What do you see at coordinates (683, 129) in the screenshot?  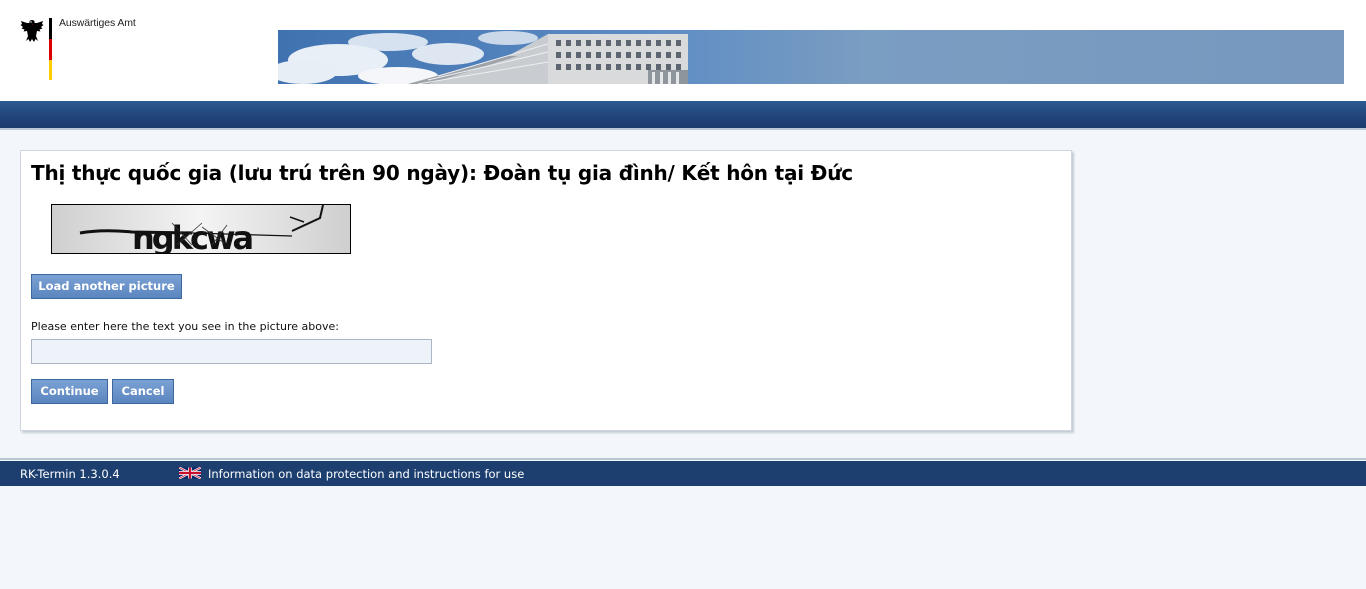 I see `navigation-divider` at bounding box center [683, 129].